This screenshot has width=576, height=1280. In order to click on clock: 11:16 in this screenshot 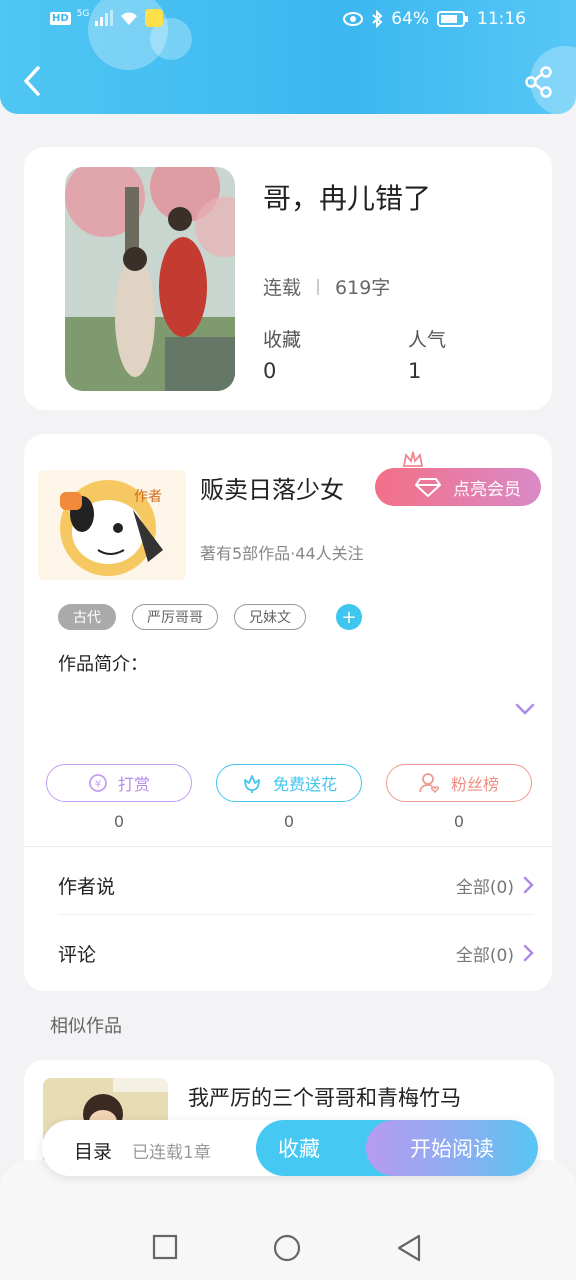, I will do `click(501, 19)`.